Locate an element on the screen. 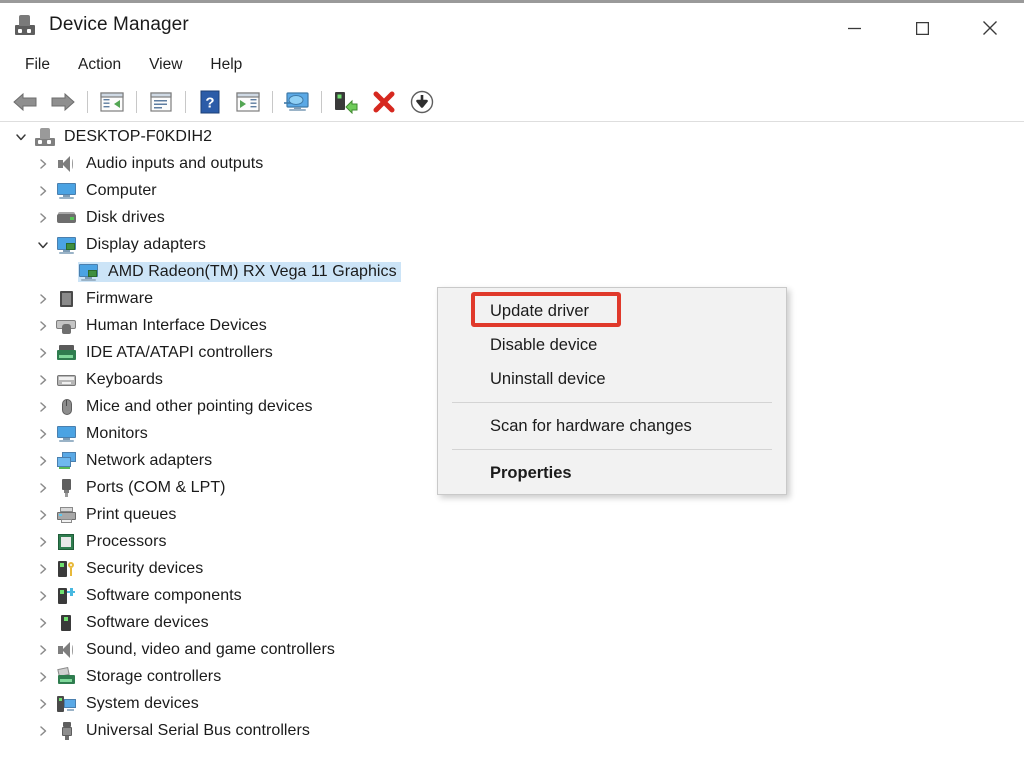 The height and width of the screenshot is (763, 1024). tree-node-computer: Computer is located at coordinates (512, 190).